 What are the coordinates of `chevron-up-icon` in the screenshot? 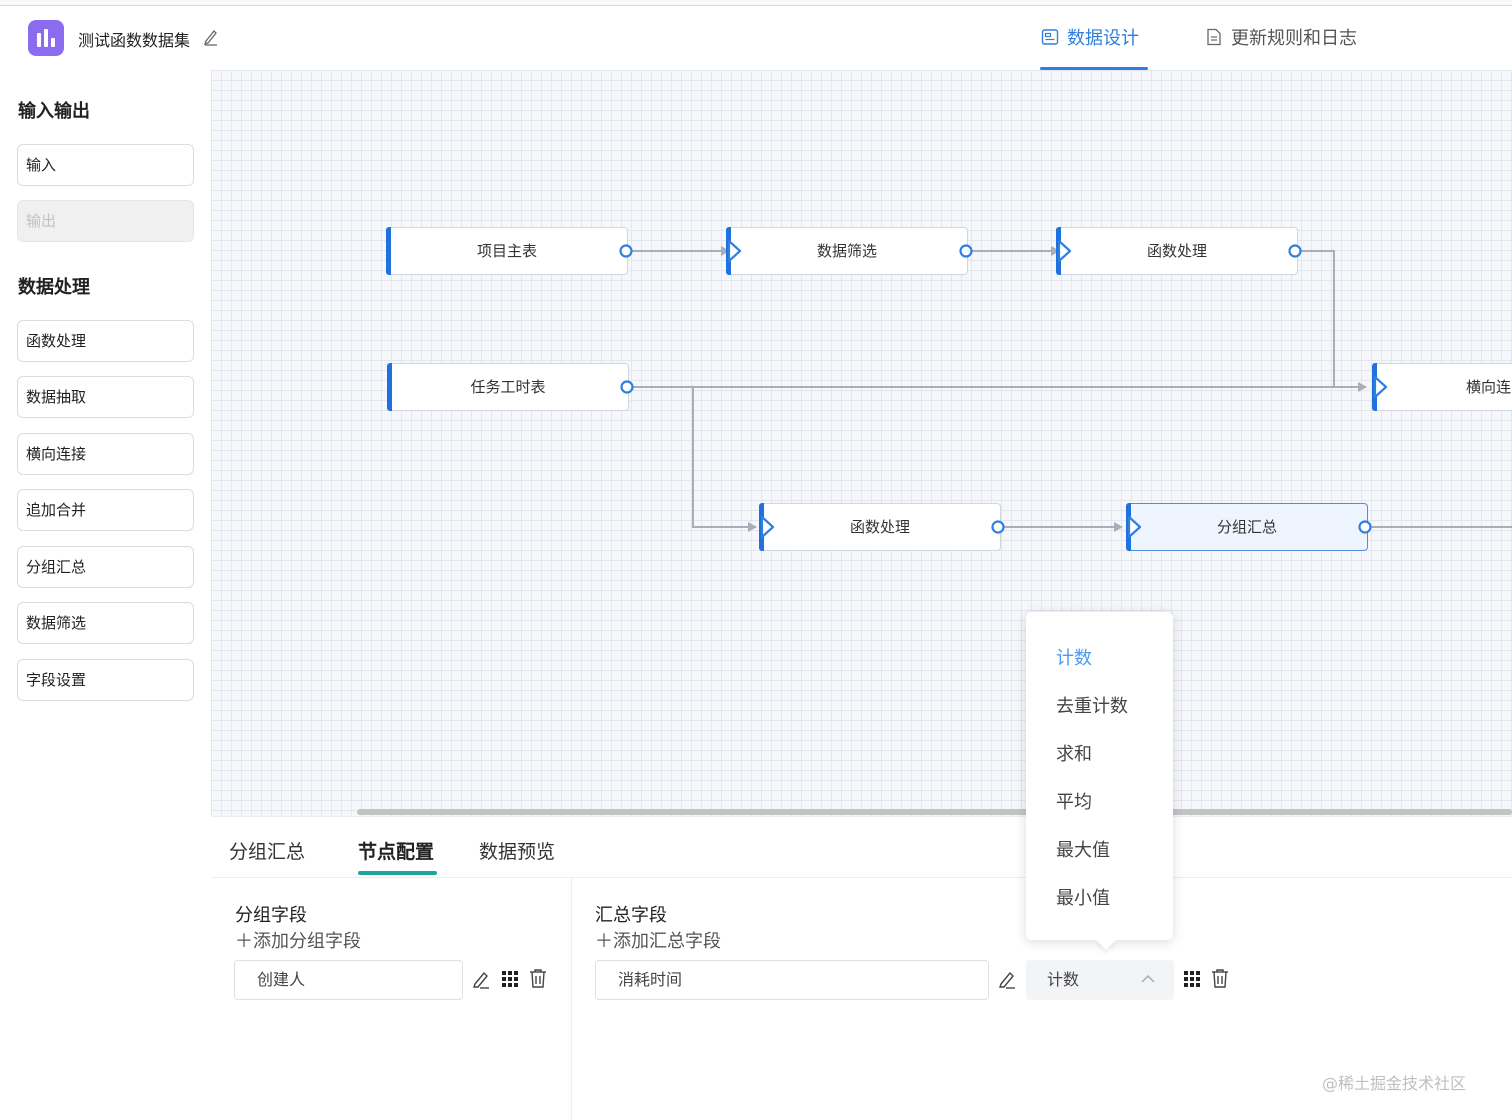 It's located at (1148, 978).